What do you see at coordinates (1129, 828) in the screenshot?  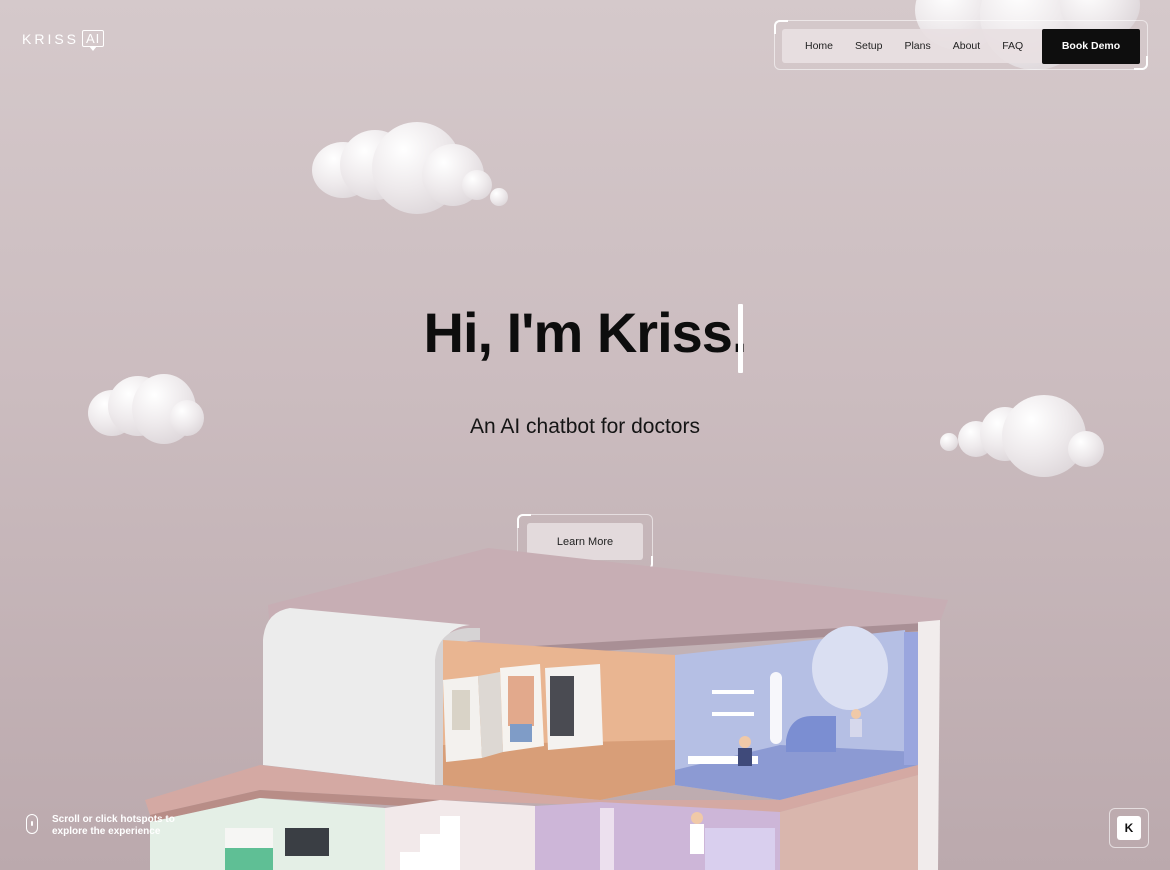 I see `kriss-chat-button: K` at bounding box center [1129, 828].